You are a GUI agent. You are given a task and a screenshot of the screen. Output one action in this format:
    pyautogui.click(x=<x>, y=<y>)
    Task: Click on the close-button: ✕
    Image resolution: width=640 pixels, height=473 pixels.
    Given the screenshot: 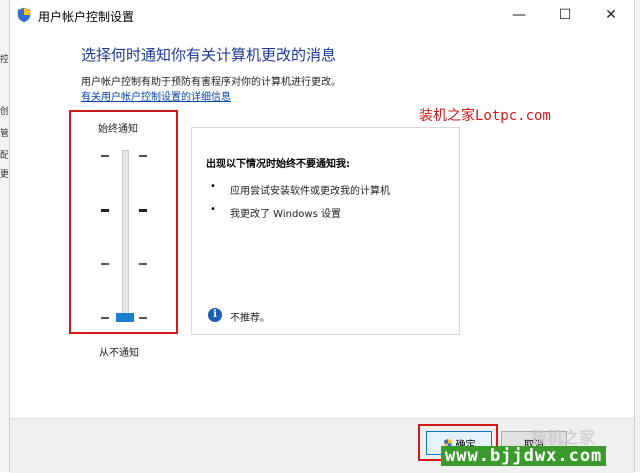 What is the action you would take?
    pyautogui.click(x=611, y=15)
    